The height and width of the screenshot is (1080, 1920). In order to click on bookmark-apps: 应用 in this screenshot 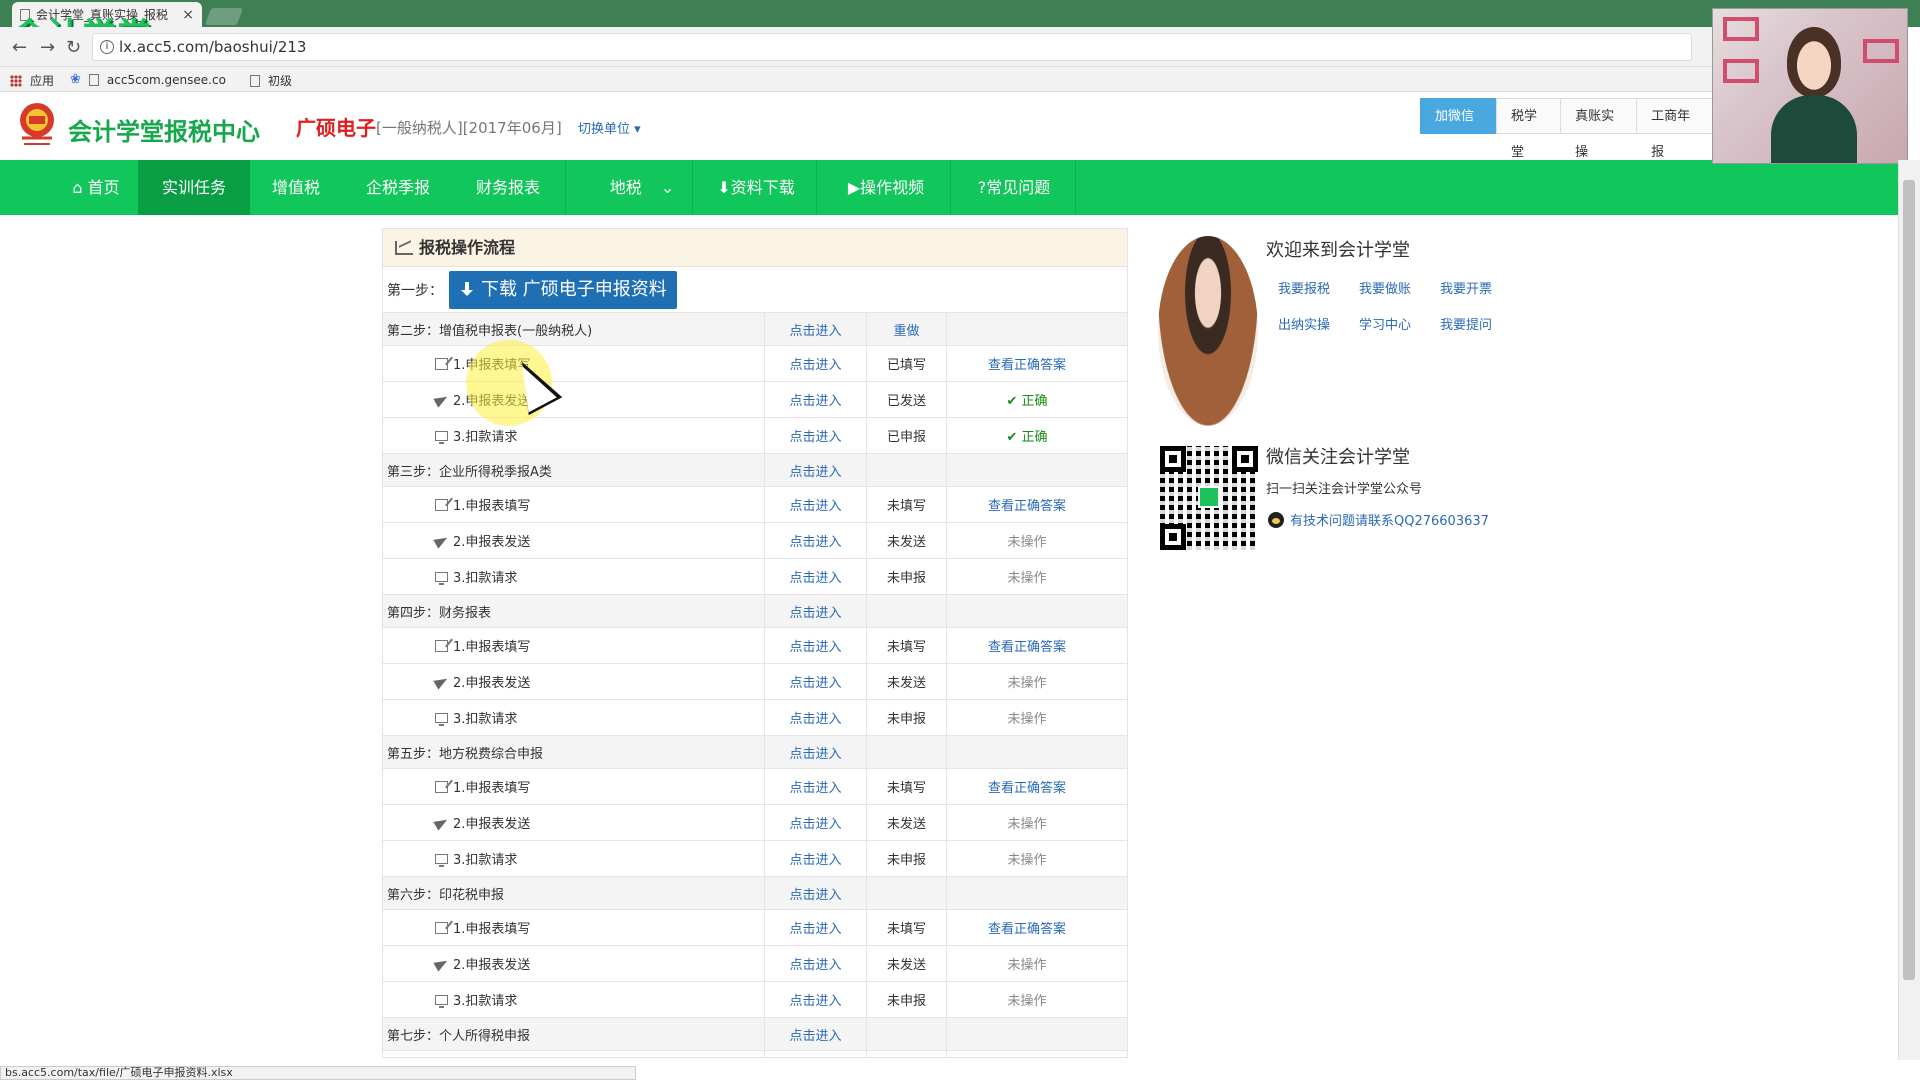, I will do `click(32, 80)`.